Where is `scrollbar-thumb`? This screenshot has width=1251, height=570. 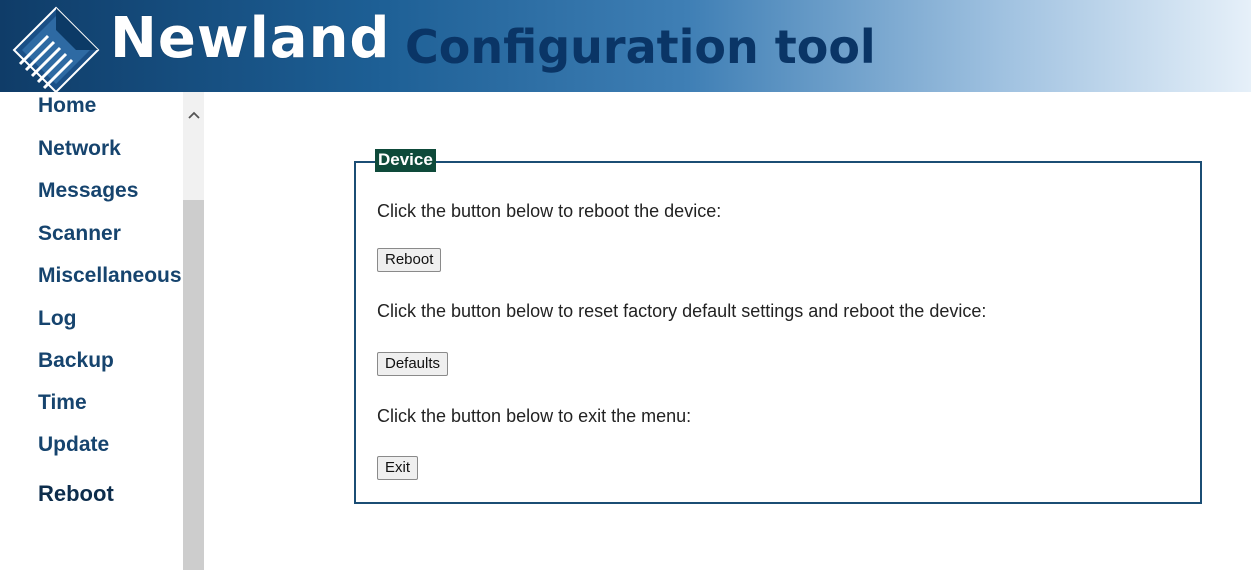 scrollbar-thumb is located at coordinates (193, 385).